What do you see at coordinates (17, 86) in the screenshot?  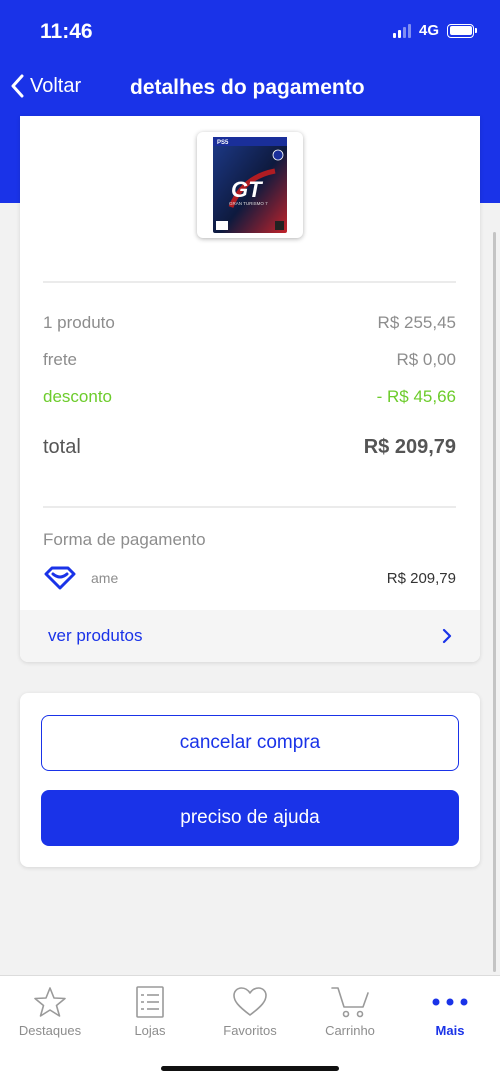 I see `chevron-left-icon` at bounding box center [17, 86].